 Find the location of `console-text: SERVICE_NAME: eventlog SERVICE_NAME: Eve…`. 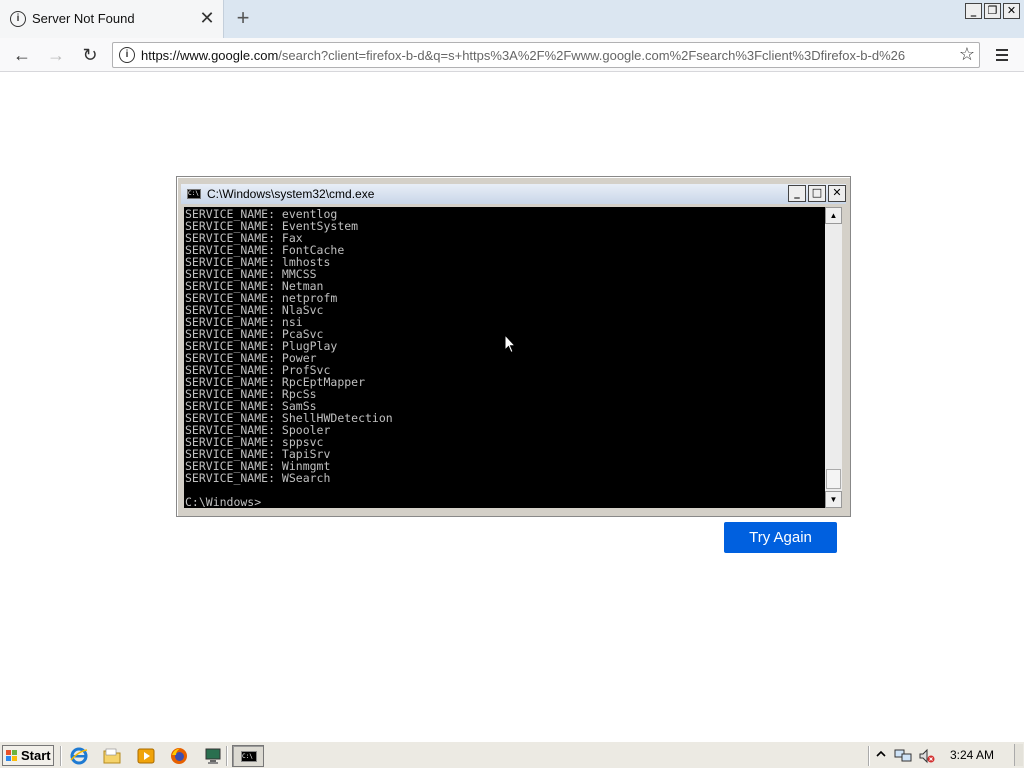

console-text: SERVICE_NAME: eventlog SERVICE_NAME: Eve… is located at coordinates (289, 358).